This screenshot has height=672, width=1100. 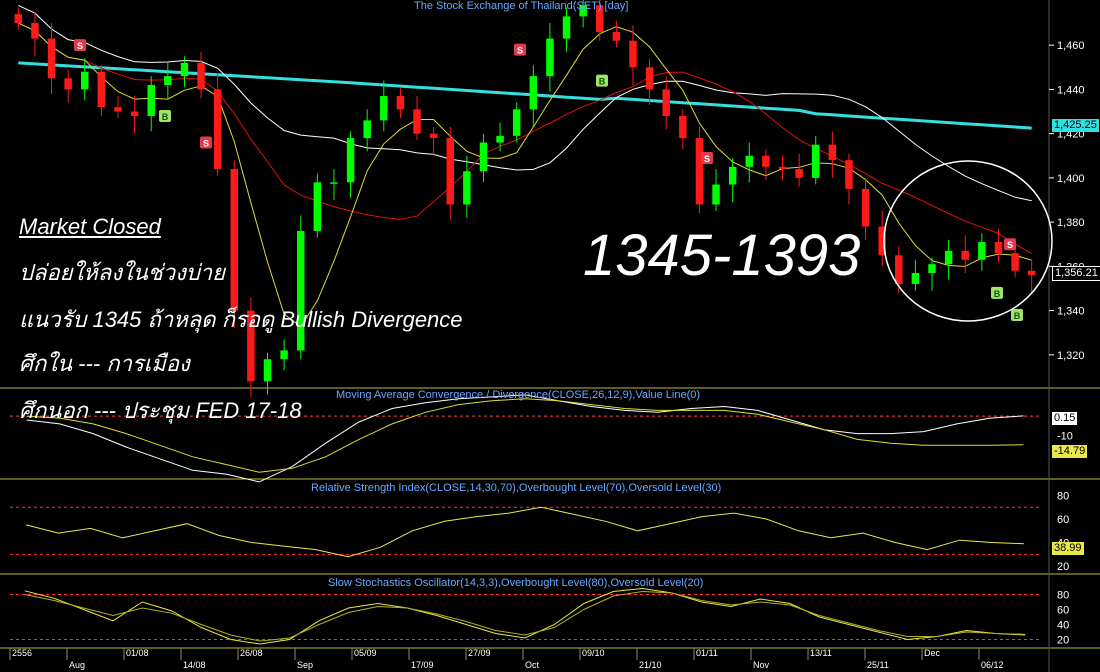 What do you see at coordinates (479, 653) in the screenshot?
I see `x-tick-label: 27/09` at bounding box center [479, 653].